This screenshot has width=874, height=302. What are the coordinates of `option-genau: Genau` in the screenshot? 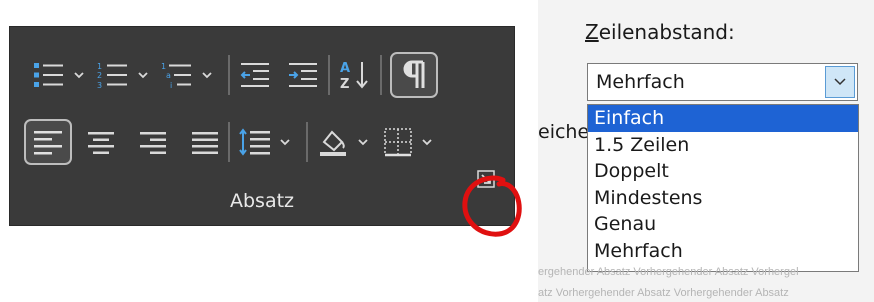 It's located at (723, 224).